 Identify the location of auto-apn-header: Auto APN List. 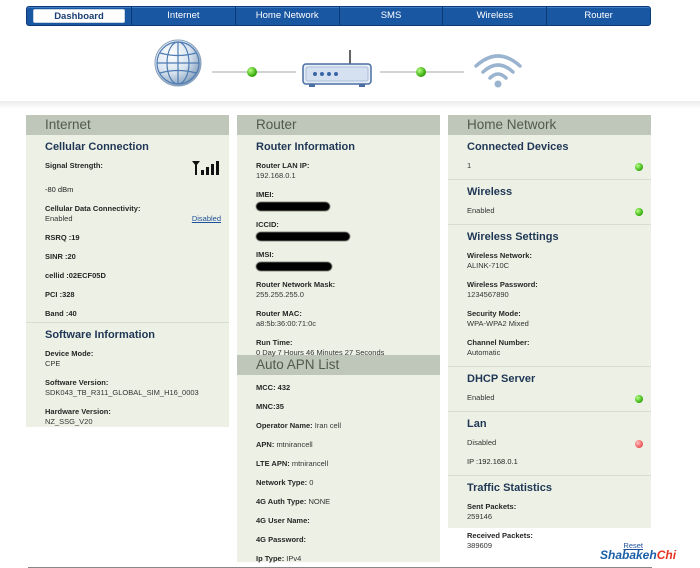
(338, 365).